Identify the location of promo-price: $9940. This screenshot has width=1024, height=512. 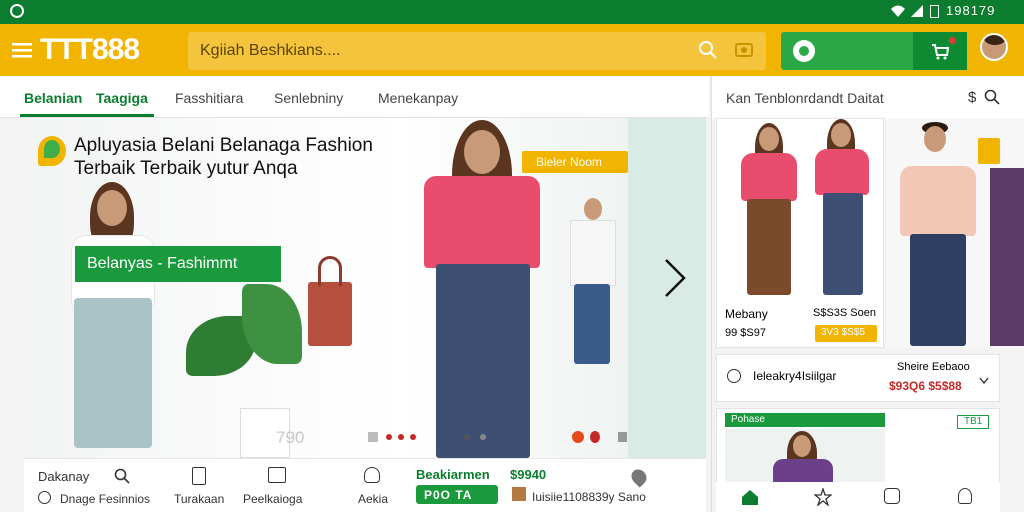
(528, 474).